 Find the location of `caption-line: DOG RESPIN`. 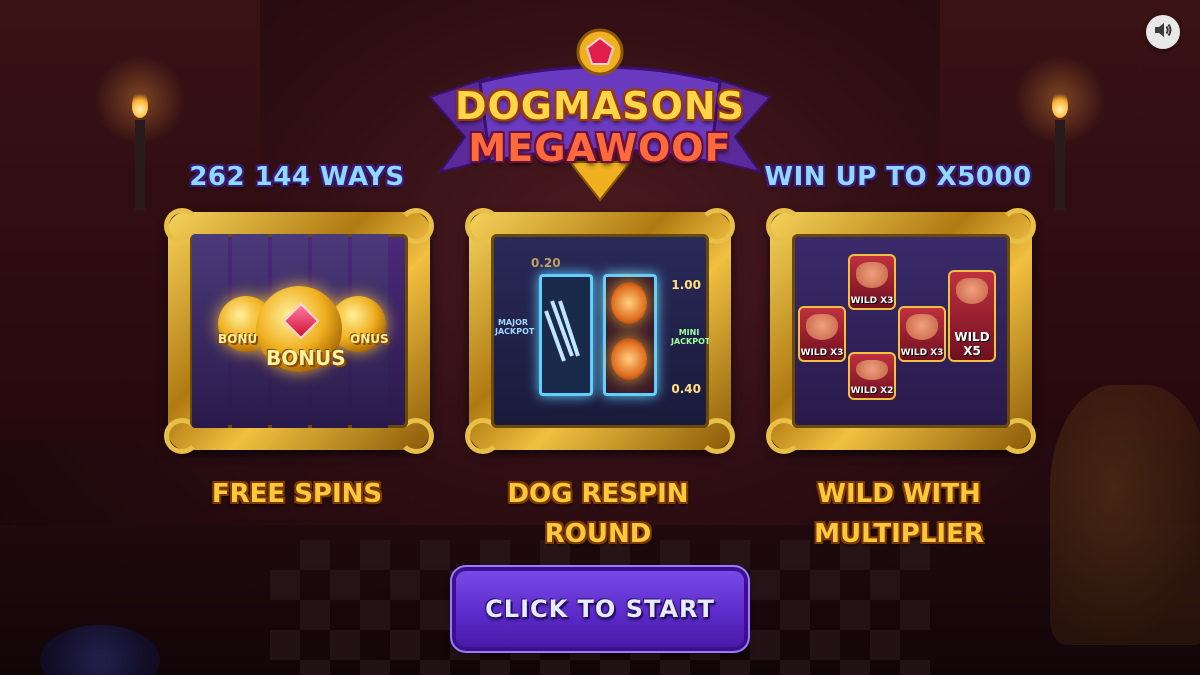

caption-line: DOG RESPIN is located at coordinates (598, 494).